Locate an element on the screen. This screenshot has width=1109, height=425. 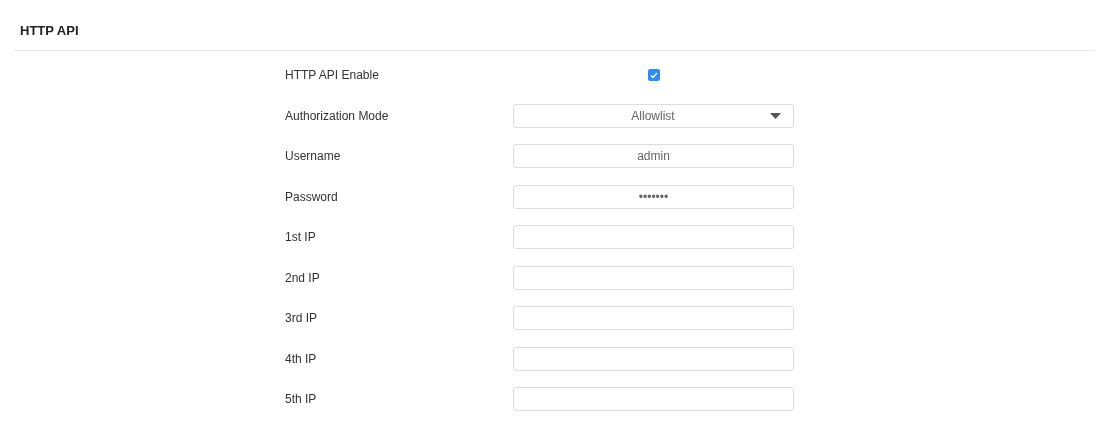
mode-dropdown: Allowlist is located at coordinates (653, 115).